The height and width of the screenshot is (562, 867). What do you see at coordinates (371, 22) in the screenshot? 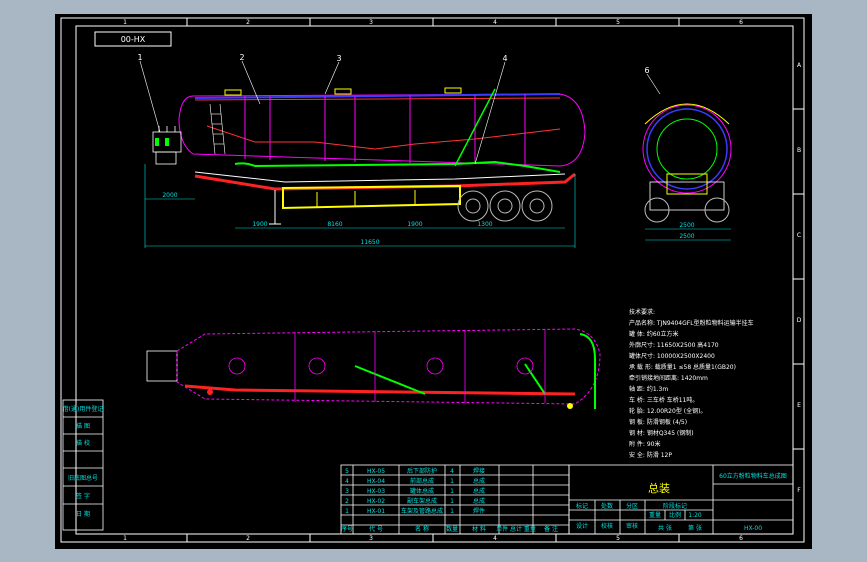
I see `grid-number-top-3: 3` at bounding box center [371, 22].